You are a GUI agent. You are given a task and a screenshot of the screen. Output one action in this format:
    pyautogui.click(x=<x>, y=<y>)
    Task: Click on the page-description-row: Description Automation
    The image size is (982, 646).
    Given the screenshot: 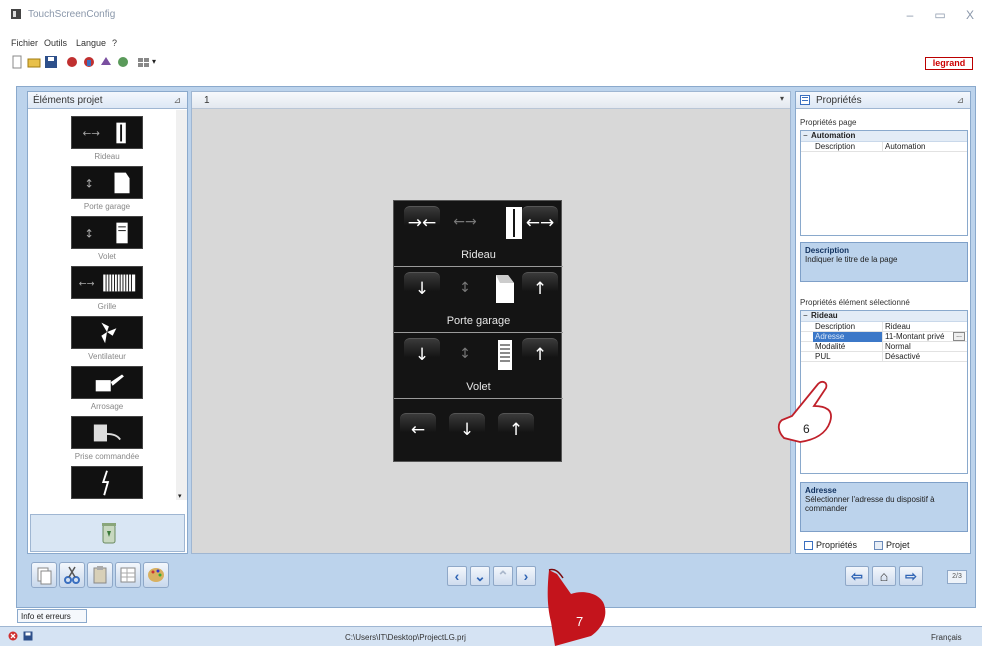 What is the action you would take?
    pyautogui.click(x=884, y=147)
    